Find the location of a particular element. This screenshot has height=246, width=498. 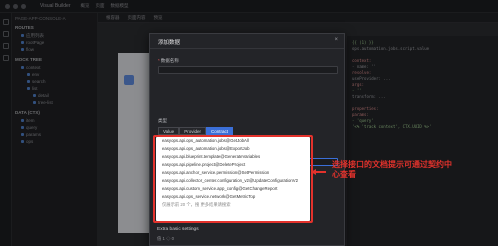

annotation-arrow-head is located at coordinates (313, 172).